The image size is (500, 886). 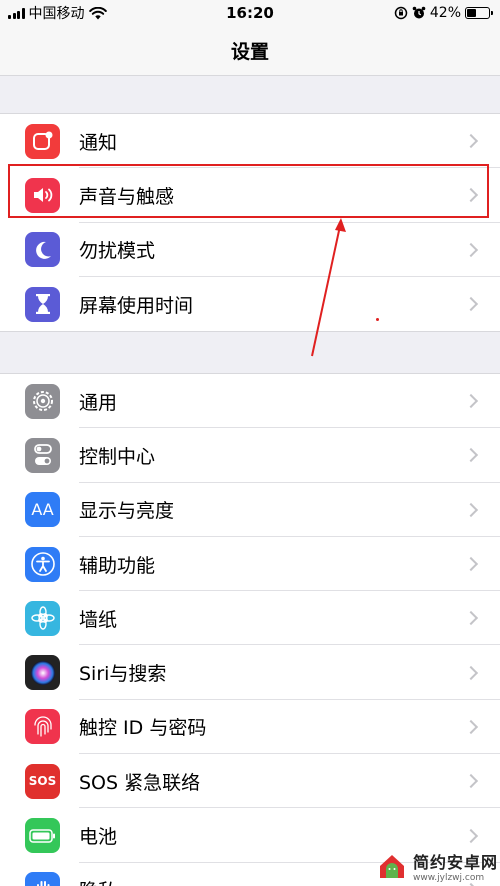 What do you see at coordinates (98, 402) in the screenshot?
I see `row-label: 通用` at bounding box center [98, 402].